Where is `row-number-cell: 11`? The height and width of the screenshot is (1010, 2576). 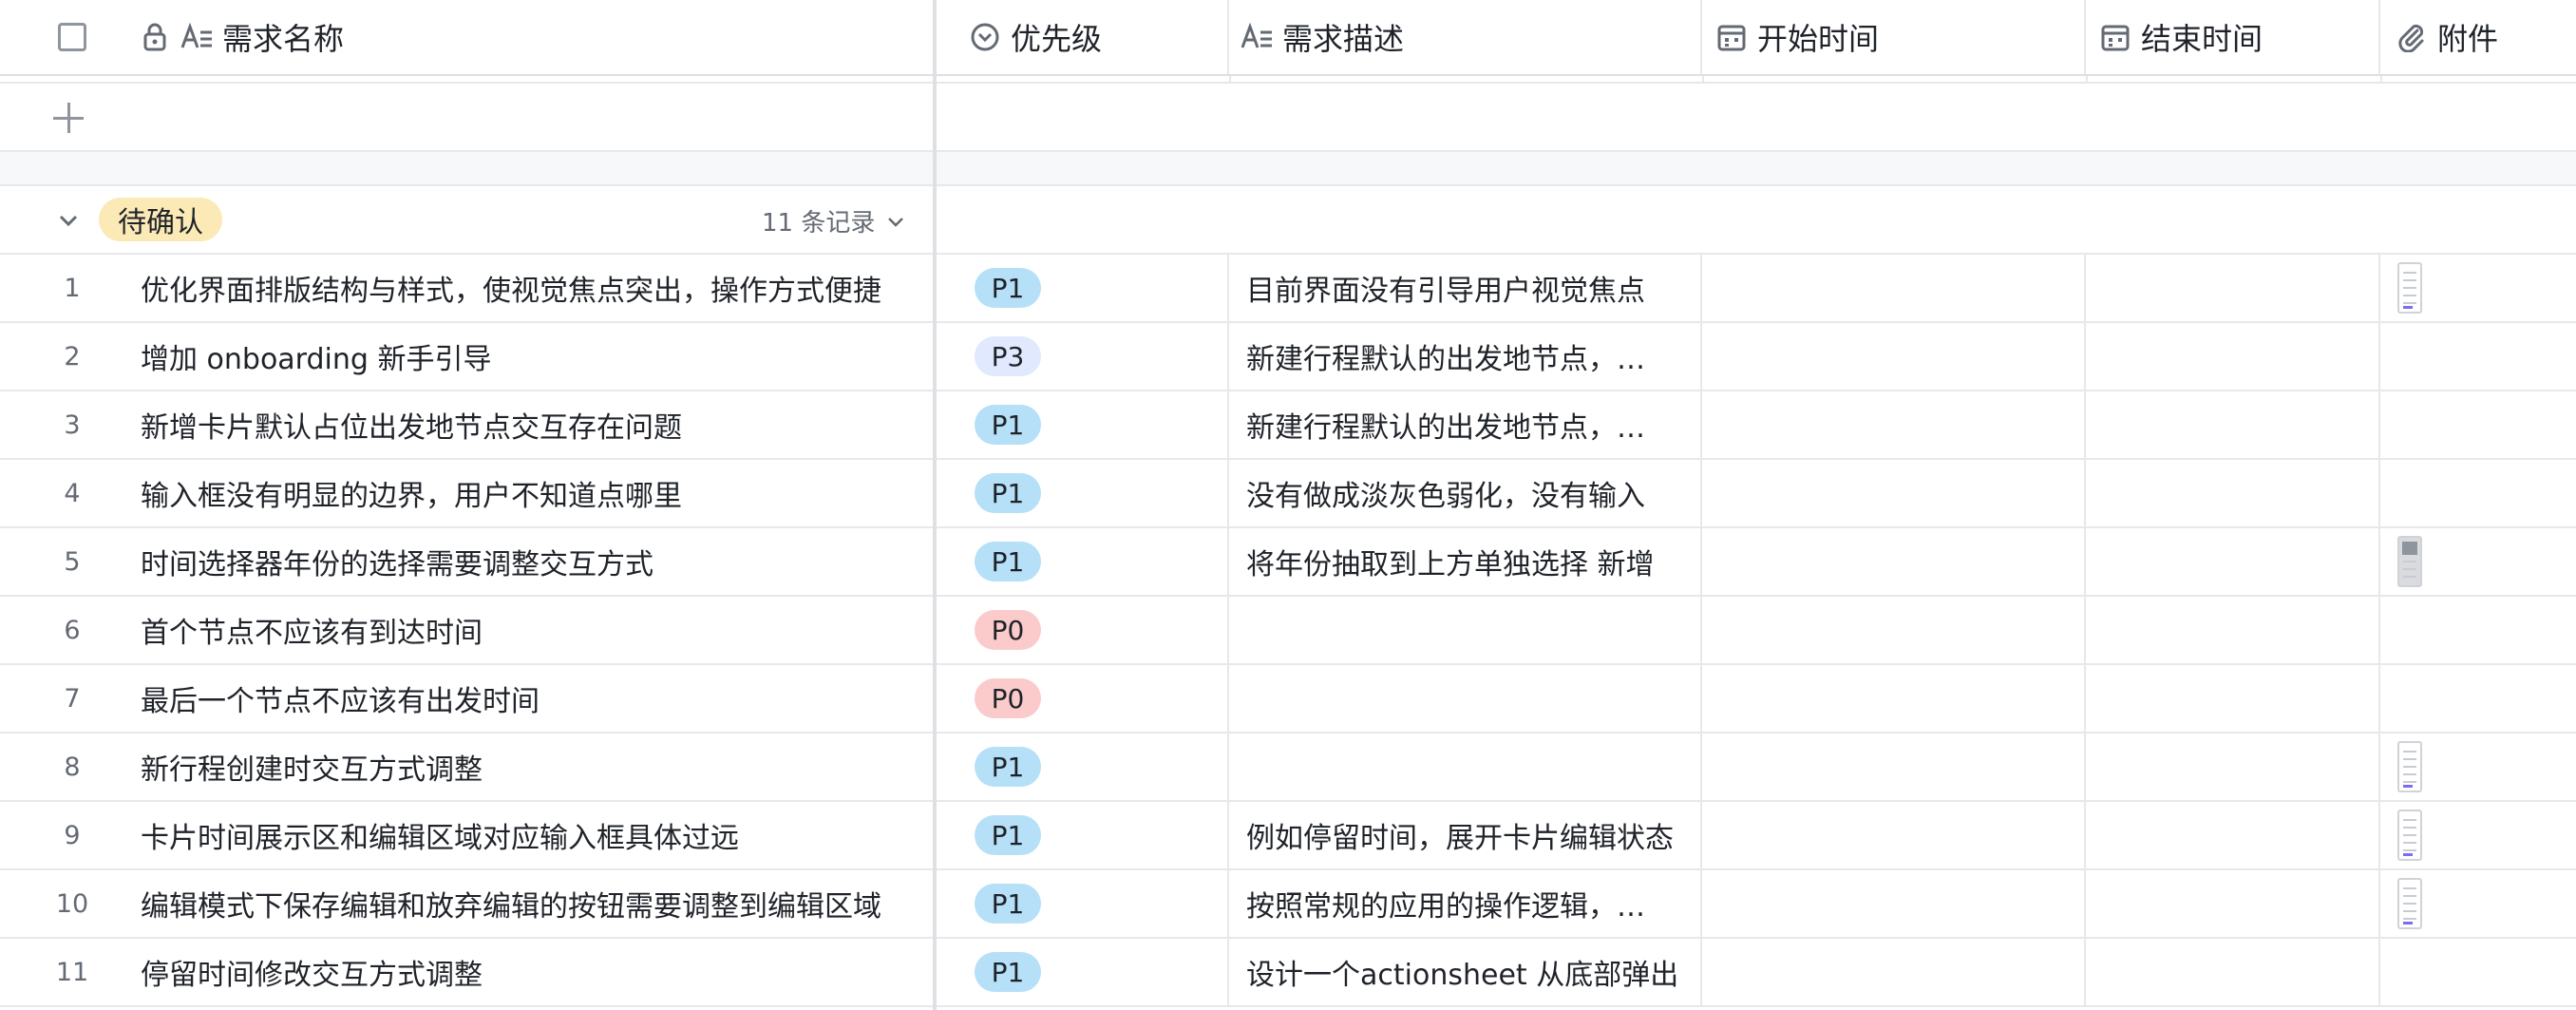
row-number-cell: 11 is located at coordinates (66, 972).